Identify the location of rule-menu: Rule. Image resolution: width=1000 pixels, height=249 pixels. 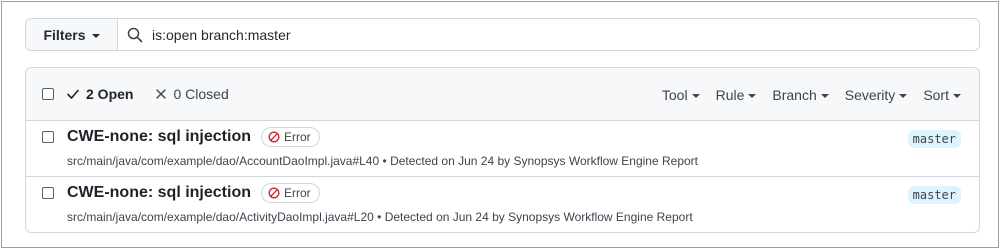
(736, 95).